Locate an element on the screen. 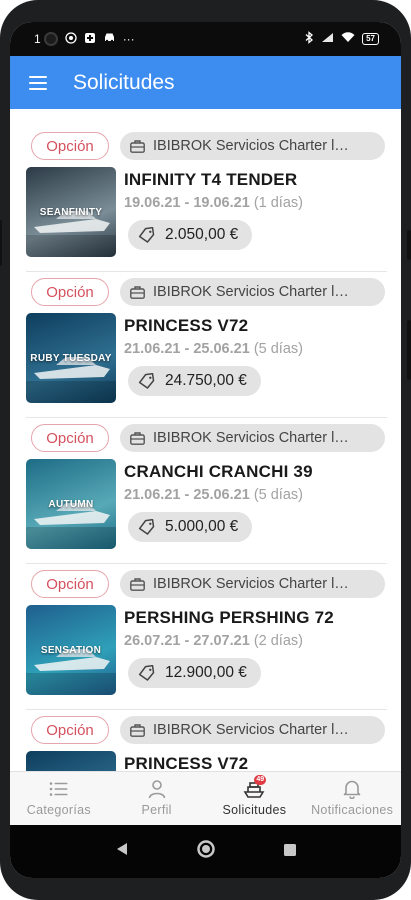  power-button is located at coordinates (409, 245).